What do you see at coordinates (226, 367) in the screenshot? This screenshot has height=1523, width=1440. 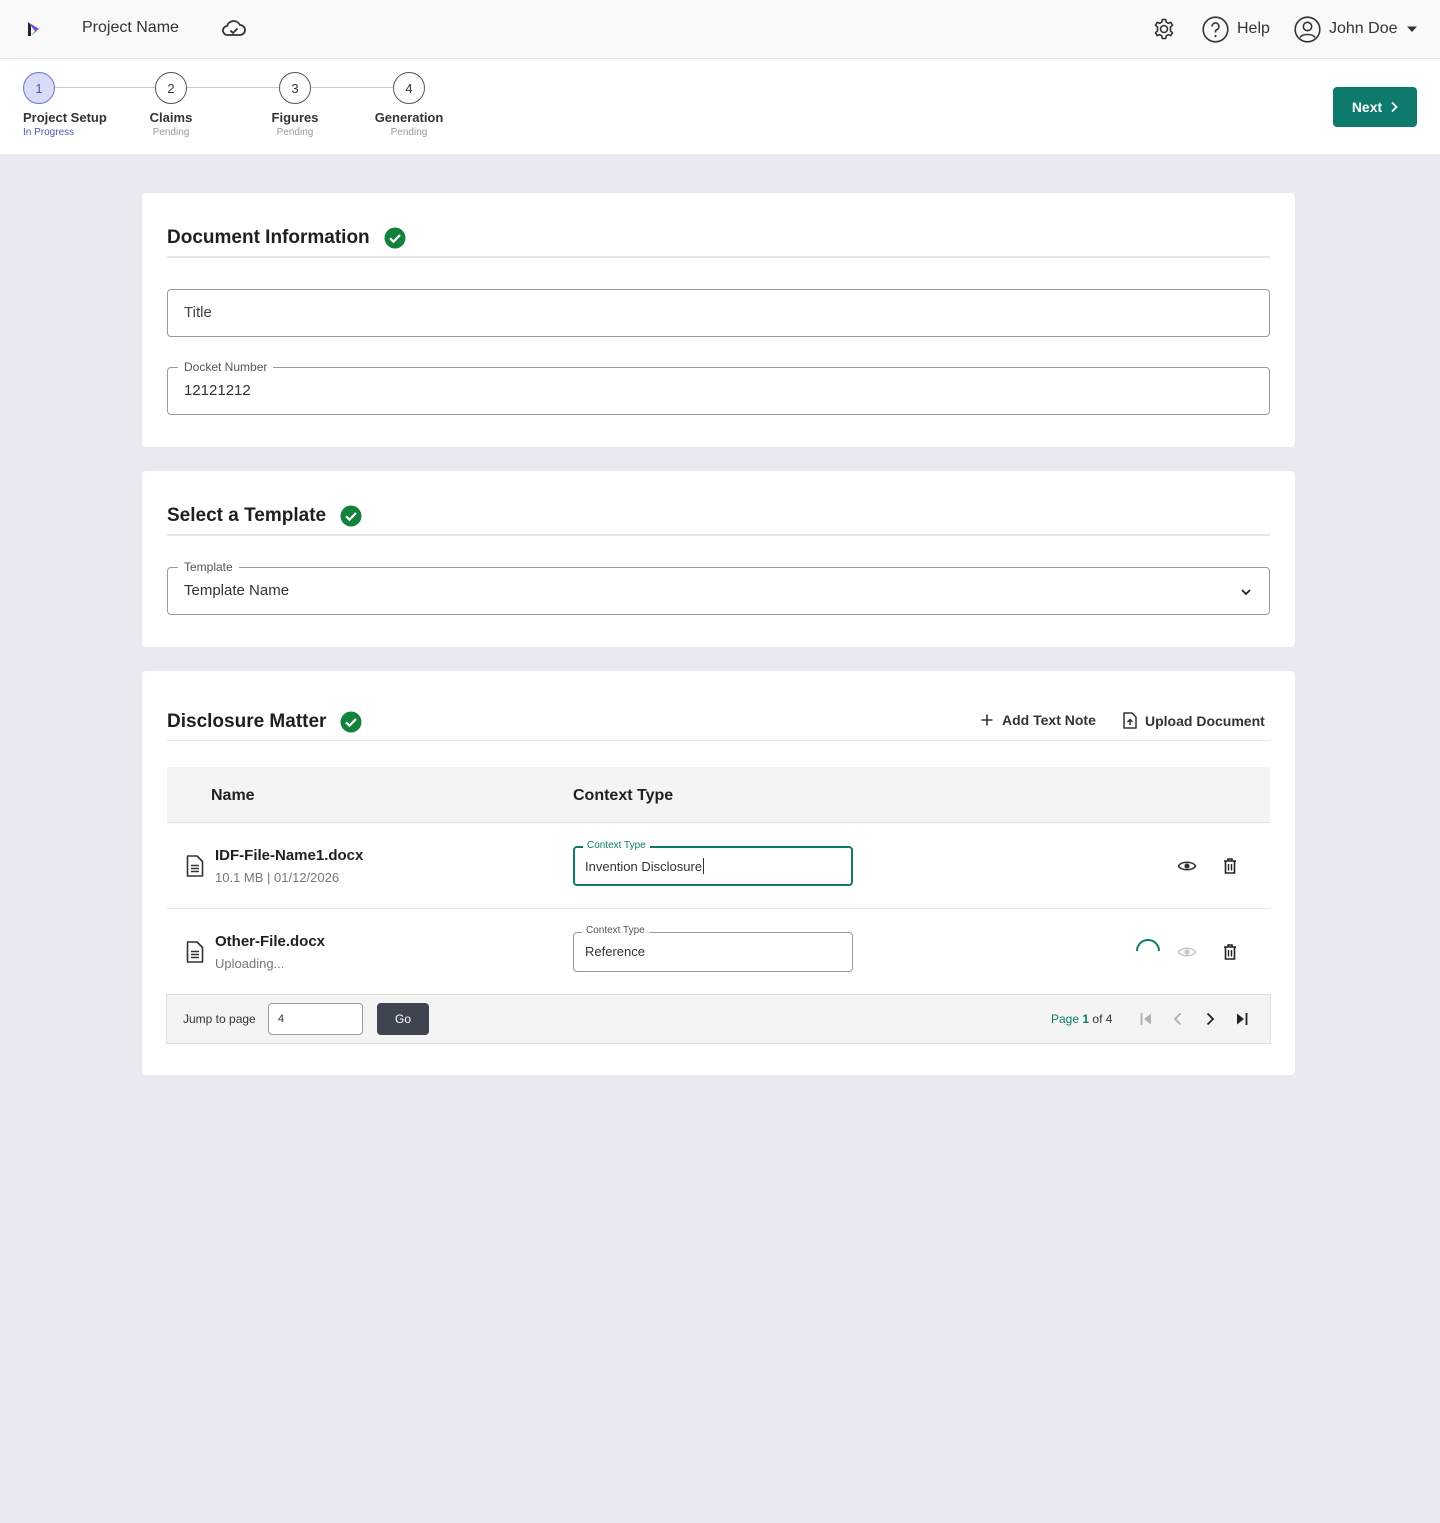 I see `field-label: Docket Number` at bounding box center [226, 367].